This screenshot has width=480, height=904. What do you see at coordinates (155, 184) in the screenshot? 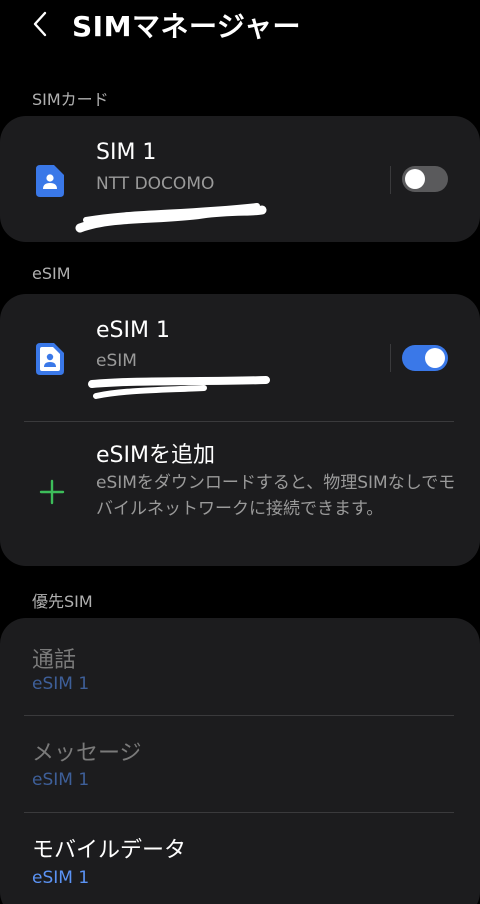
I see `sim1-carrier: NTT DOCOMO` at bounding box center [155, 184].